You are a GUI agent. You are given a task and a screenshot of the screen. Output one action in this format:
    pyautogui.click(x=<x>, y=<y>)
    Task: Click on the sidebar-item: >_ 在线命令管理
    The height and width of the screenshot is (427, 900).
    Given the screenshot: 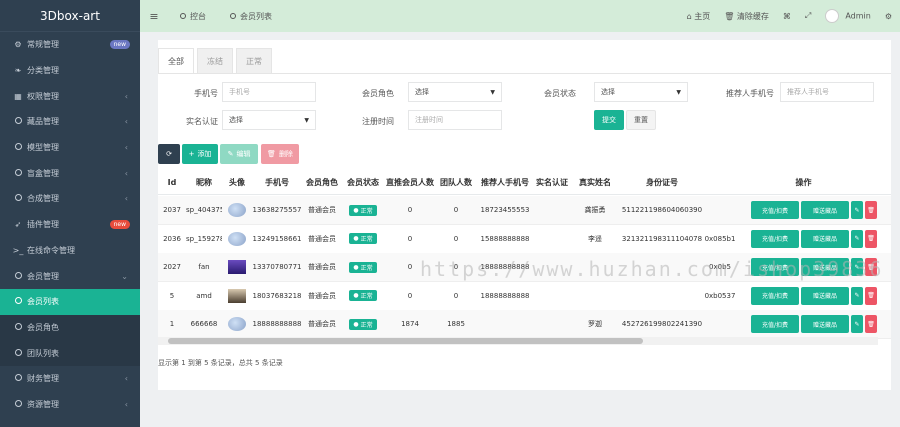 What is the action you would take?
    pyautogui.click(x=70, y=251)
    